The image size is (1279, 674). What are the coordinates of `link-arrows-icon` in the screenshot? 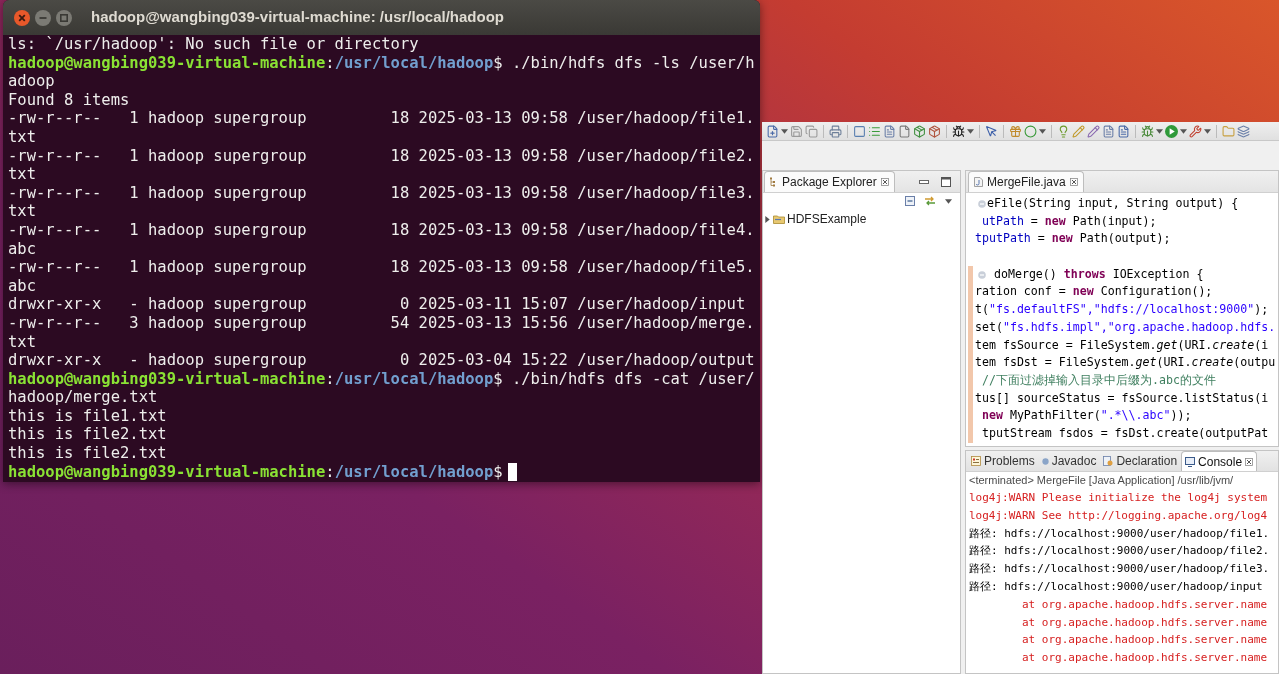 It's located at (930, 201).